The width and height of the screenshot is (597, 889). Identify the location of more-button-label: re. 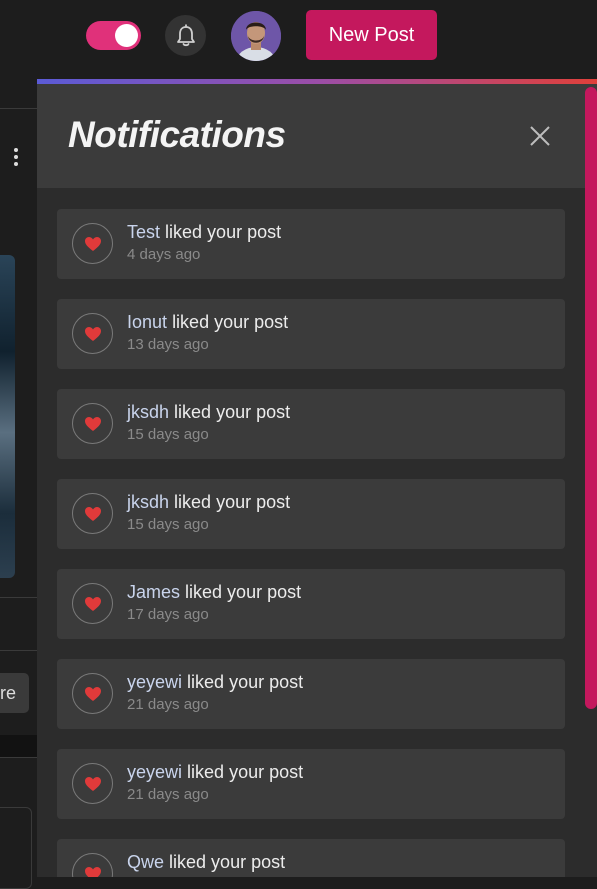
(8, 692).